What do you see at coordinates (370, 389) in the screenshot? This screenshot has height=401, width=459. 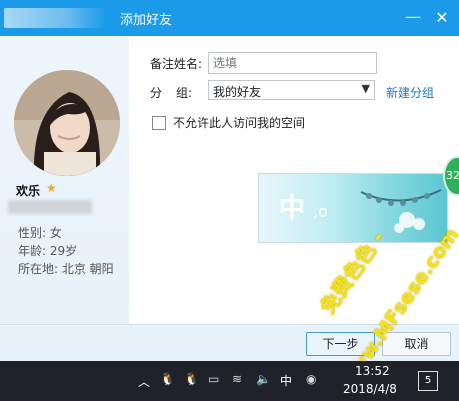 I see `clock-date: 2018/4/8` at bounding box center [370, 389].